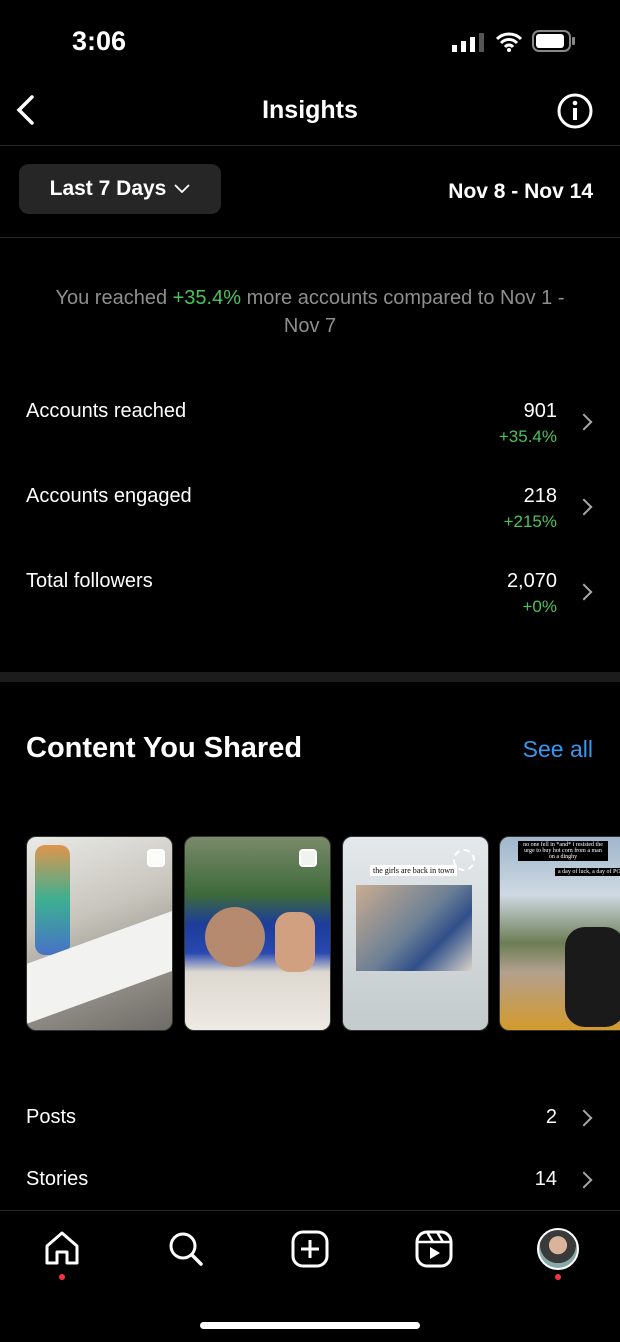  Describe the element at coordinates (51, 1117) in the screenshot. I see `row-label: Posts` at that location.